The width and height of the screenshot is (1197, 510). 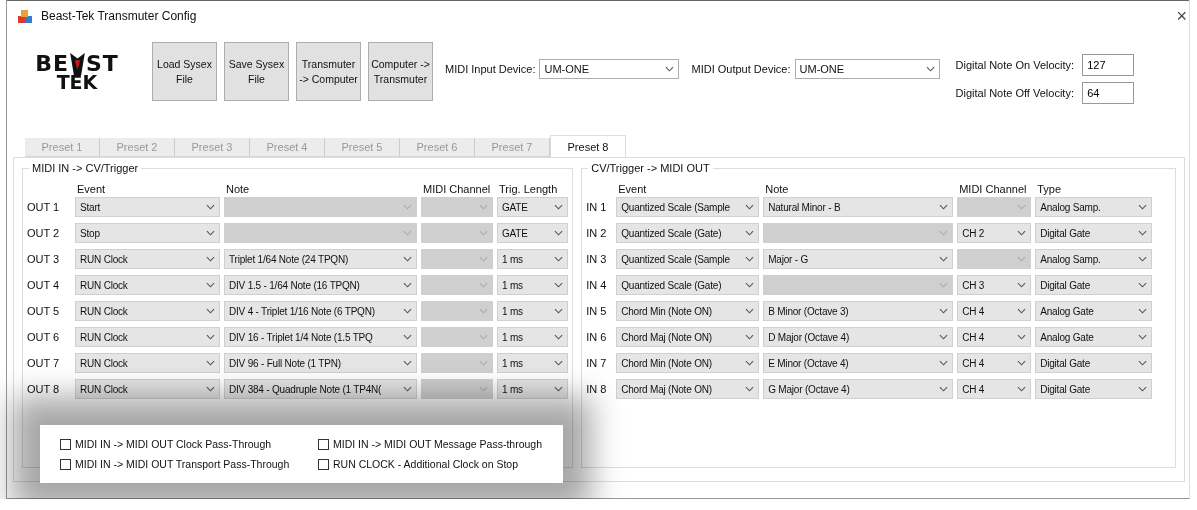 I want to click on note-dropdown: DIV 96 - Full Note (1 TPN), so click(x=320, y=363).